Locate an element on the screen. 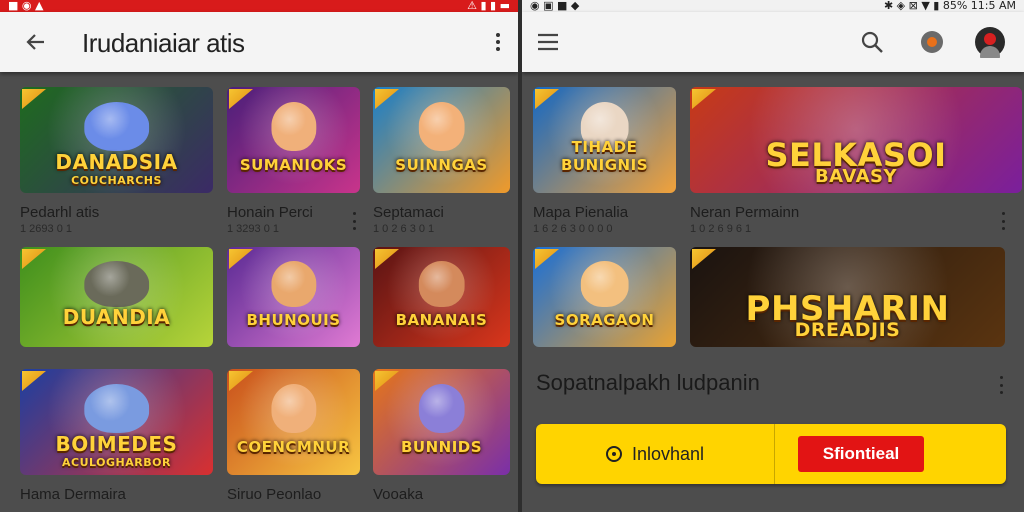  game-logo-text: SUINNGAS is located at coordinates (441, 164).